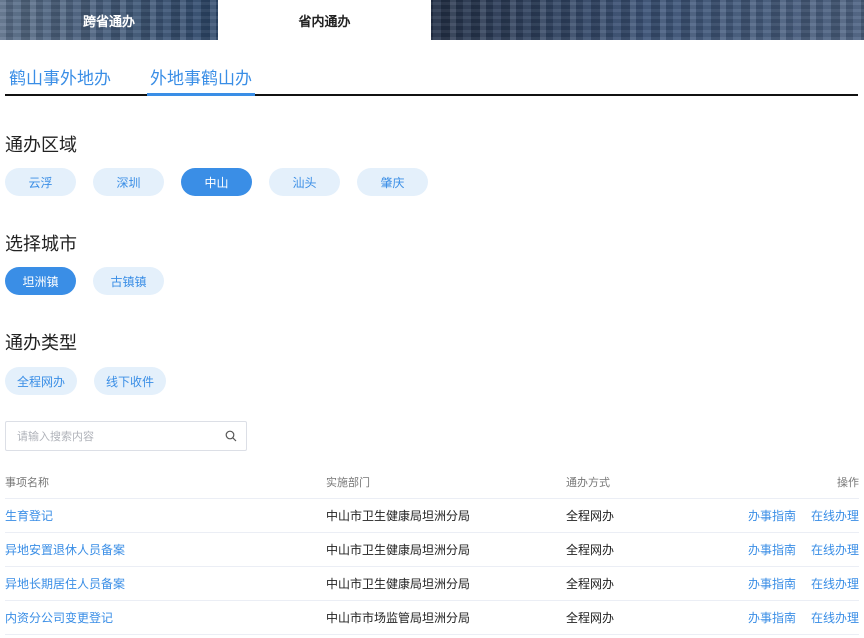 This screenshot has width=864, height=638. I want to click on type-option-online: 全程网办, so click(41, 381).